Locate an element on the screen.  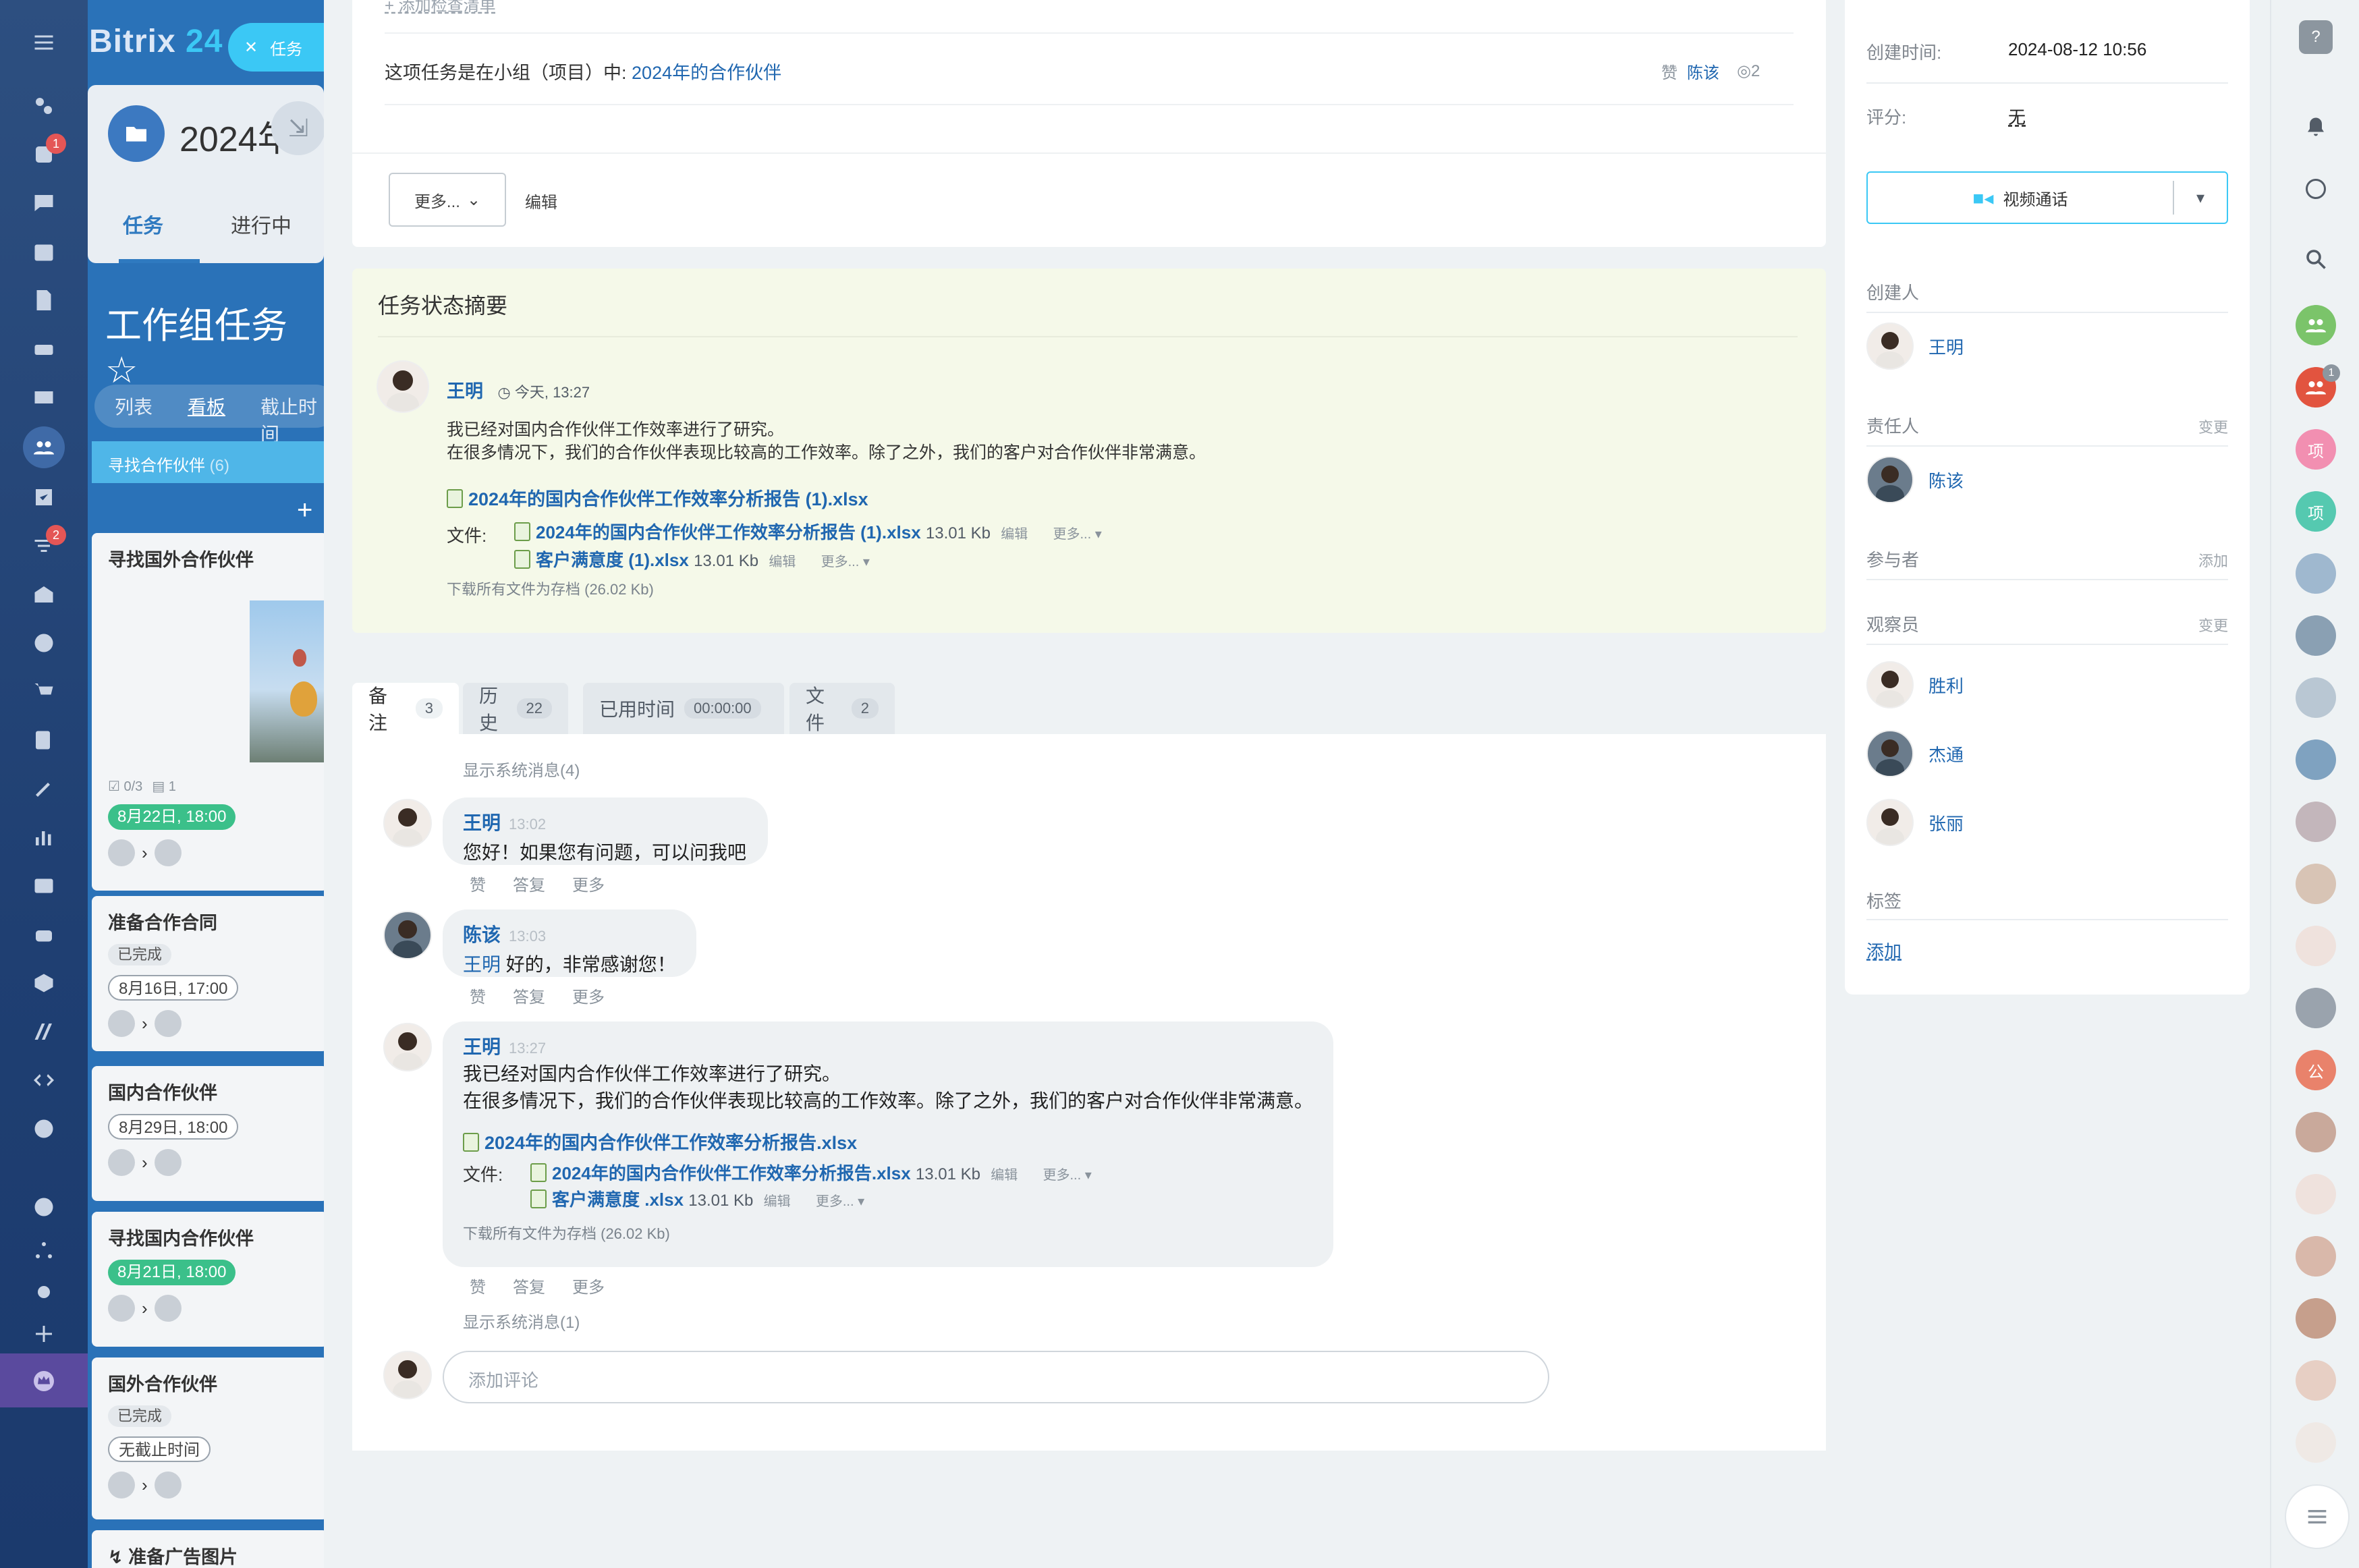
card-deadline: 8月22日, 18:00 is located at coordinates (172, 817).